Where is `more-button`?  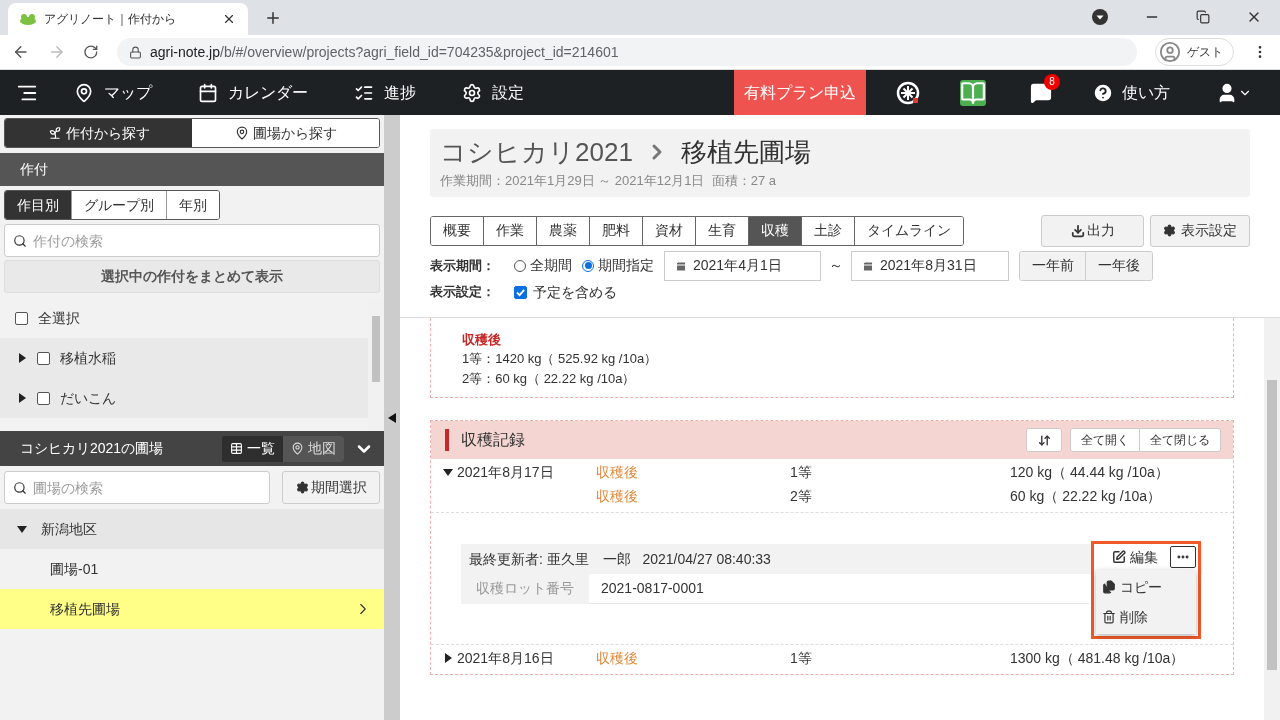
more-button is located at coordinates (1183, 557).